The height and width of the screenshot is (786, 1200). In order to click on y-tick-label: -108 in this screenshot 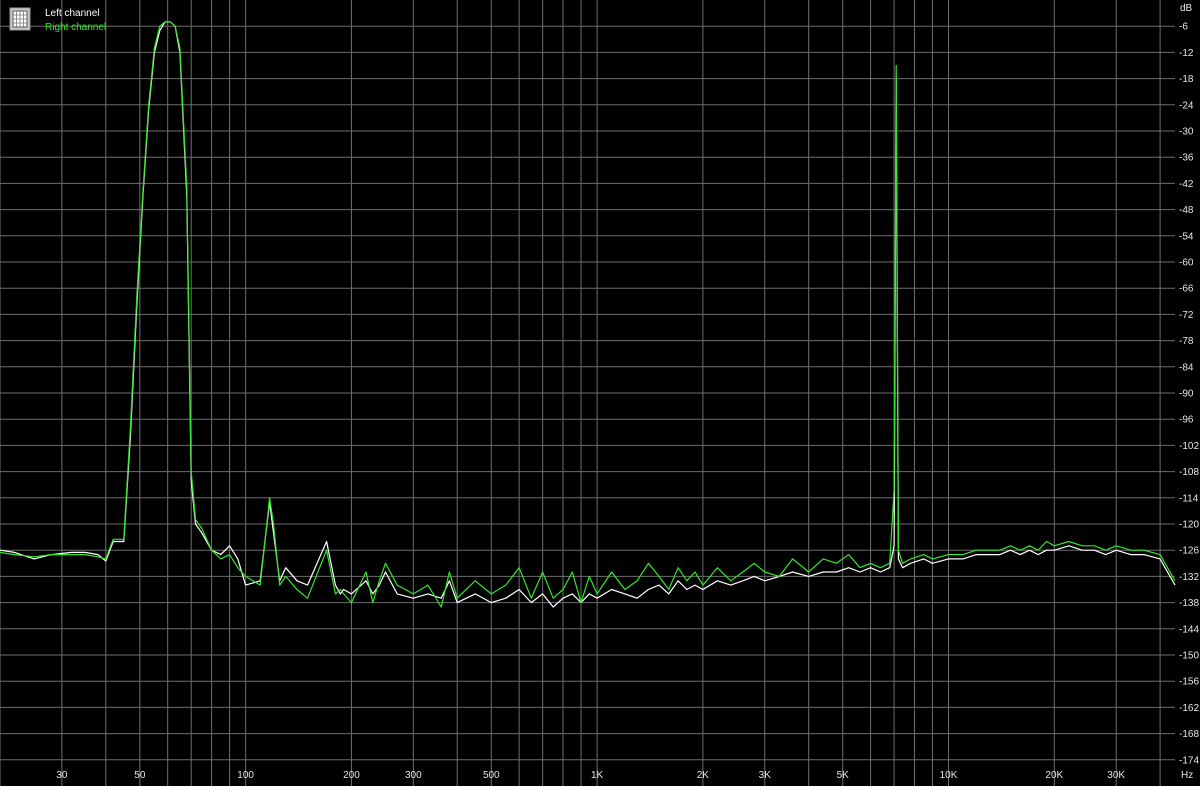, I will do `click(1189, 472)`.